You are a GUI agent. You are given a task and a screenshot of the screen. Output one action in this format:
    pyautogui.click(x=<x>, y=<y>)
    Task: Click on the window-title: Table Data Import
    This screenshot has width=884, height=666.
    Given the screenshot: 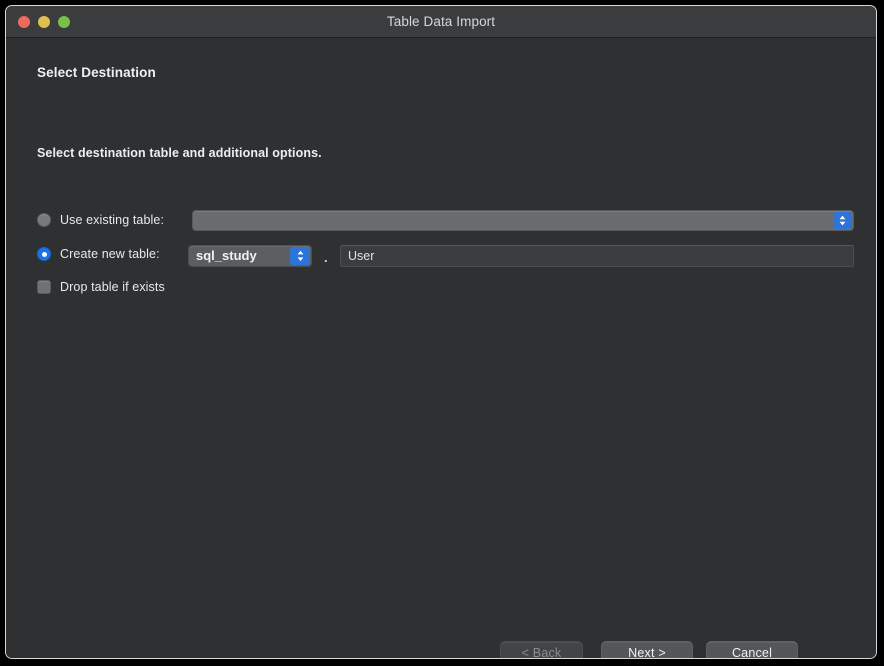 What is the action you would take?
    pyautogui.click(x=441, y=21)
    